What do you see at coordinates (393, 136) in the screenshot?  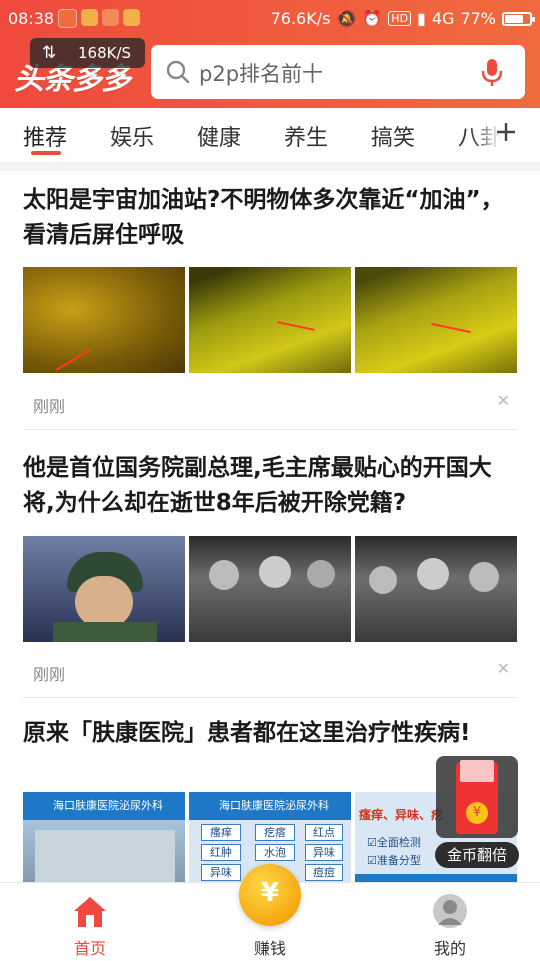 I see `tab-funny: 搞笑` at bounding box center [393, 136].